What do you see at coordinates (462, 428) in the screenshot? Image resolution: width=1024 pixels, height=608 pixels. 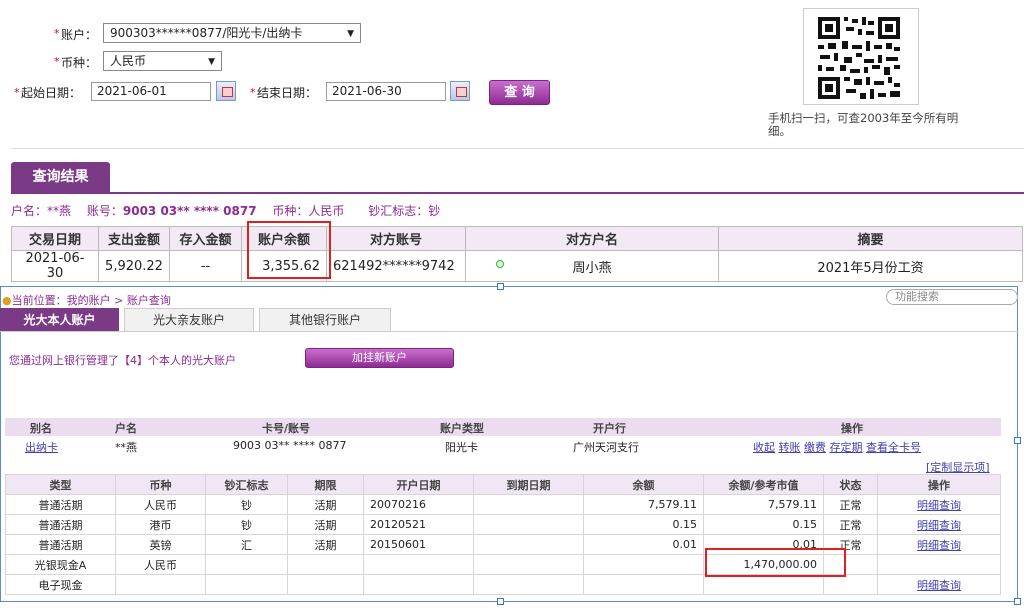 I see `col-header: 账户类型` at bounding box center [462, 428].